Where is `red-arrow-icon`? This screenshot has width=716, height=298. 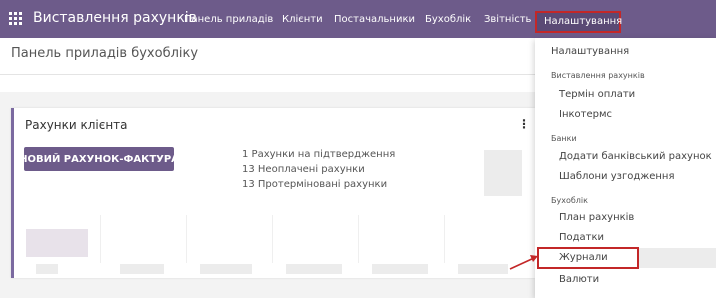
red-arrow-icon is located at coordinates (523, 262).